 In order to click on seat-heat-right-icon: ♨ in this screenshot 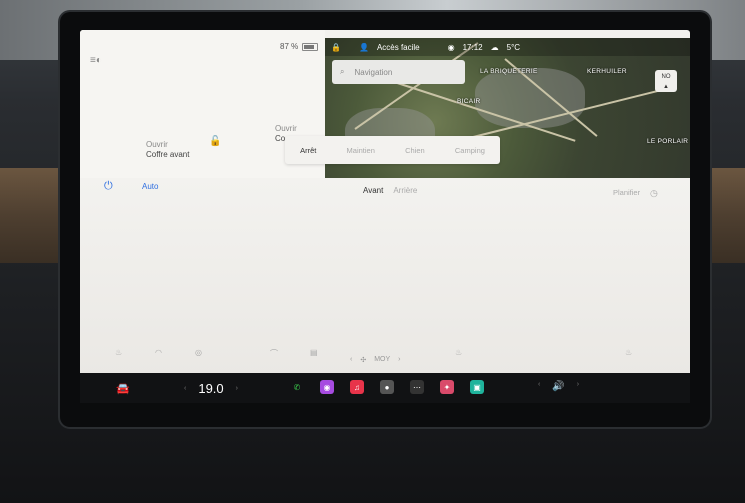, I will do `click(458, 352)`.